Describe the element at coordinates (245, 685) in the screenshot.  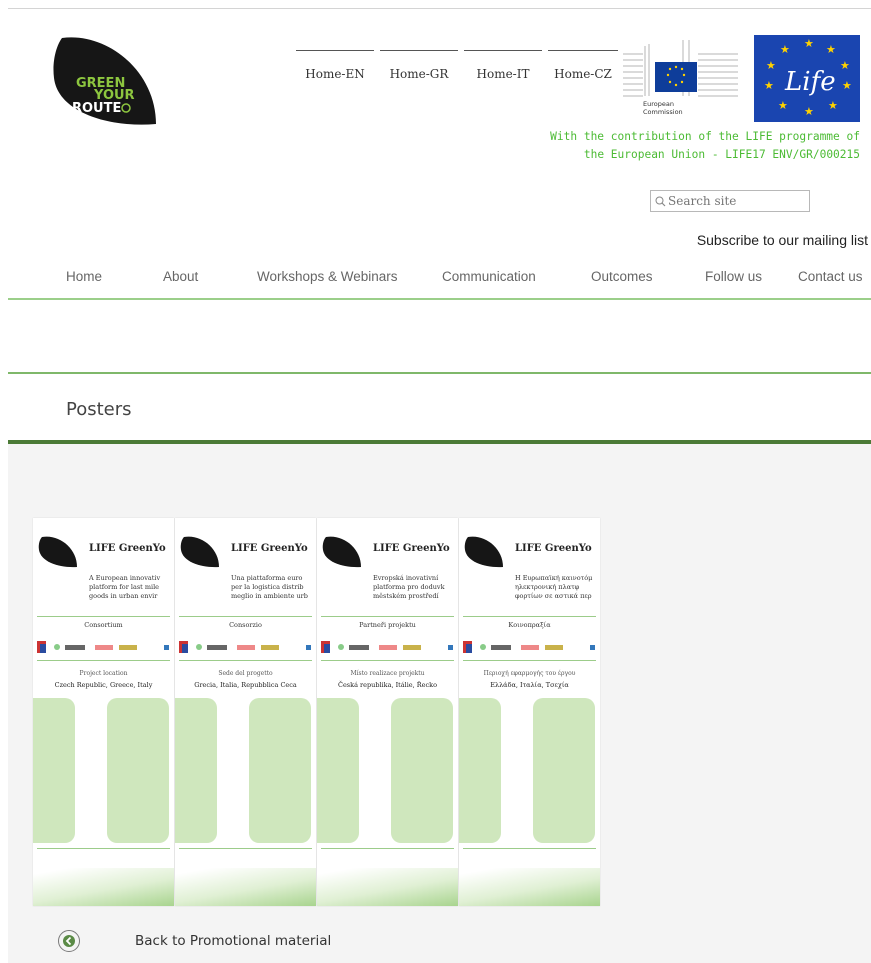
I see `poster-location-value: Grecia, Italia, Repubblica Ceca` at that location.